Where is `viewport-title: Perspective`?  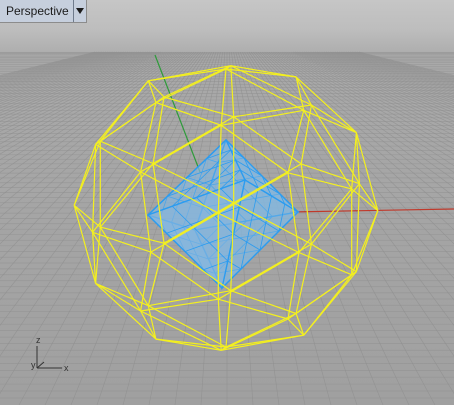 viewport-title: Perspective is located at coordinates (36, 11).